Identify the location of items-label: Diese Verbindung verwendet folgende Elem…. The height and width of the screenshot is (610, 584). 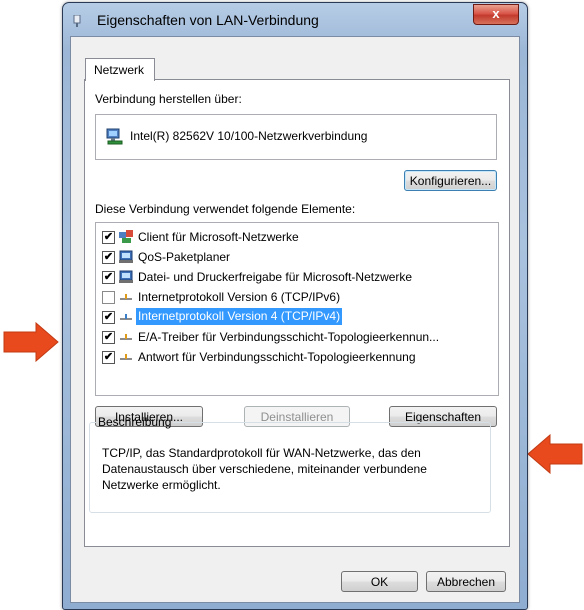
(225, 209).